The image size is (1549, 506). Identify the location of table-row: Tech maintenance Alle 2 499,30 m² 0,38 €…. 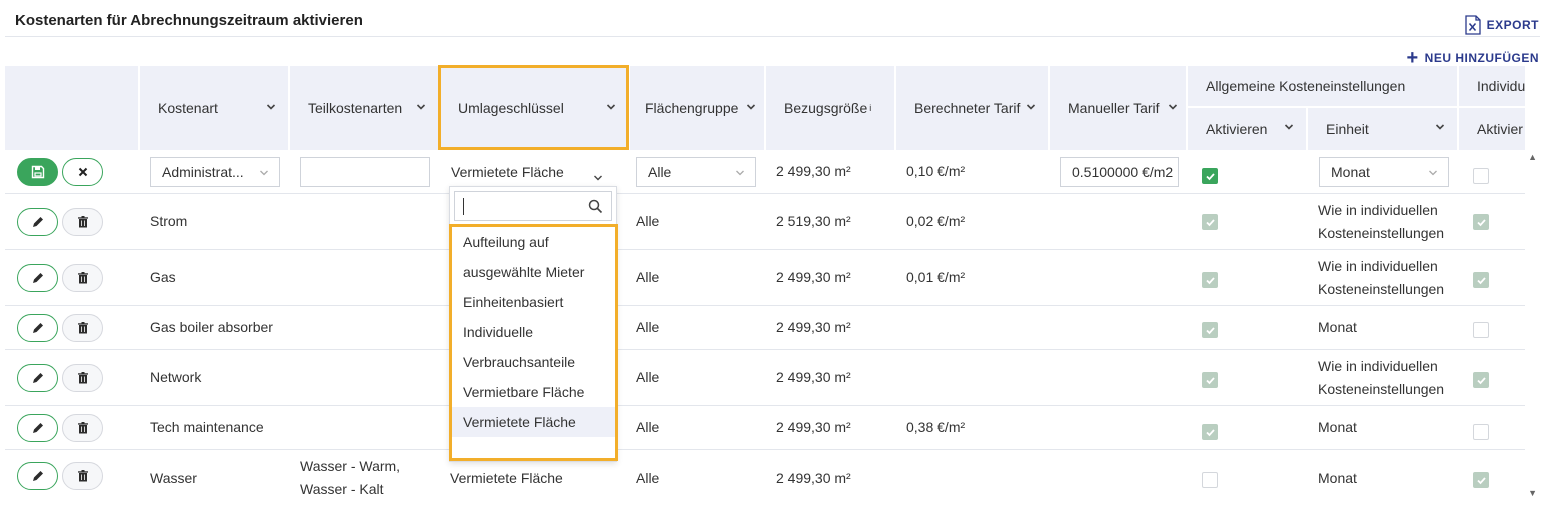
(765, 428).